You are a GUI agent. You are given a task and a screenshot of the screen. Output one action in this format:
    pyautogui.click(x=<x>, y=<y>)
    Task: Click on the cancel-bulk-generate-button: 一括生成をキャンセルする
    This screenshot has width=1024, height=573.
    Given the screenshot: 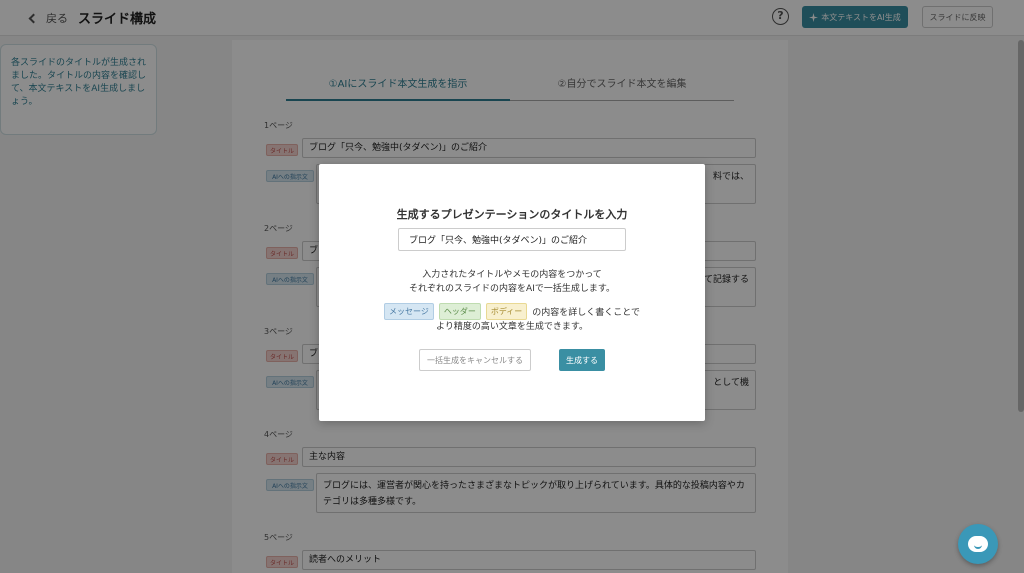 What is the action you would take?
    pyautogui.click(x=475, y=360)
    